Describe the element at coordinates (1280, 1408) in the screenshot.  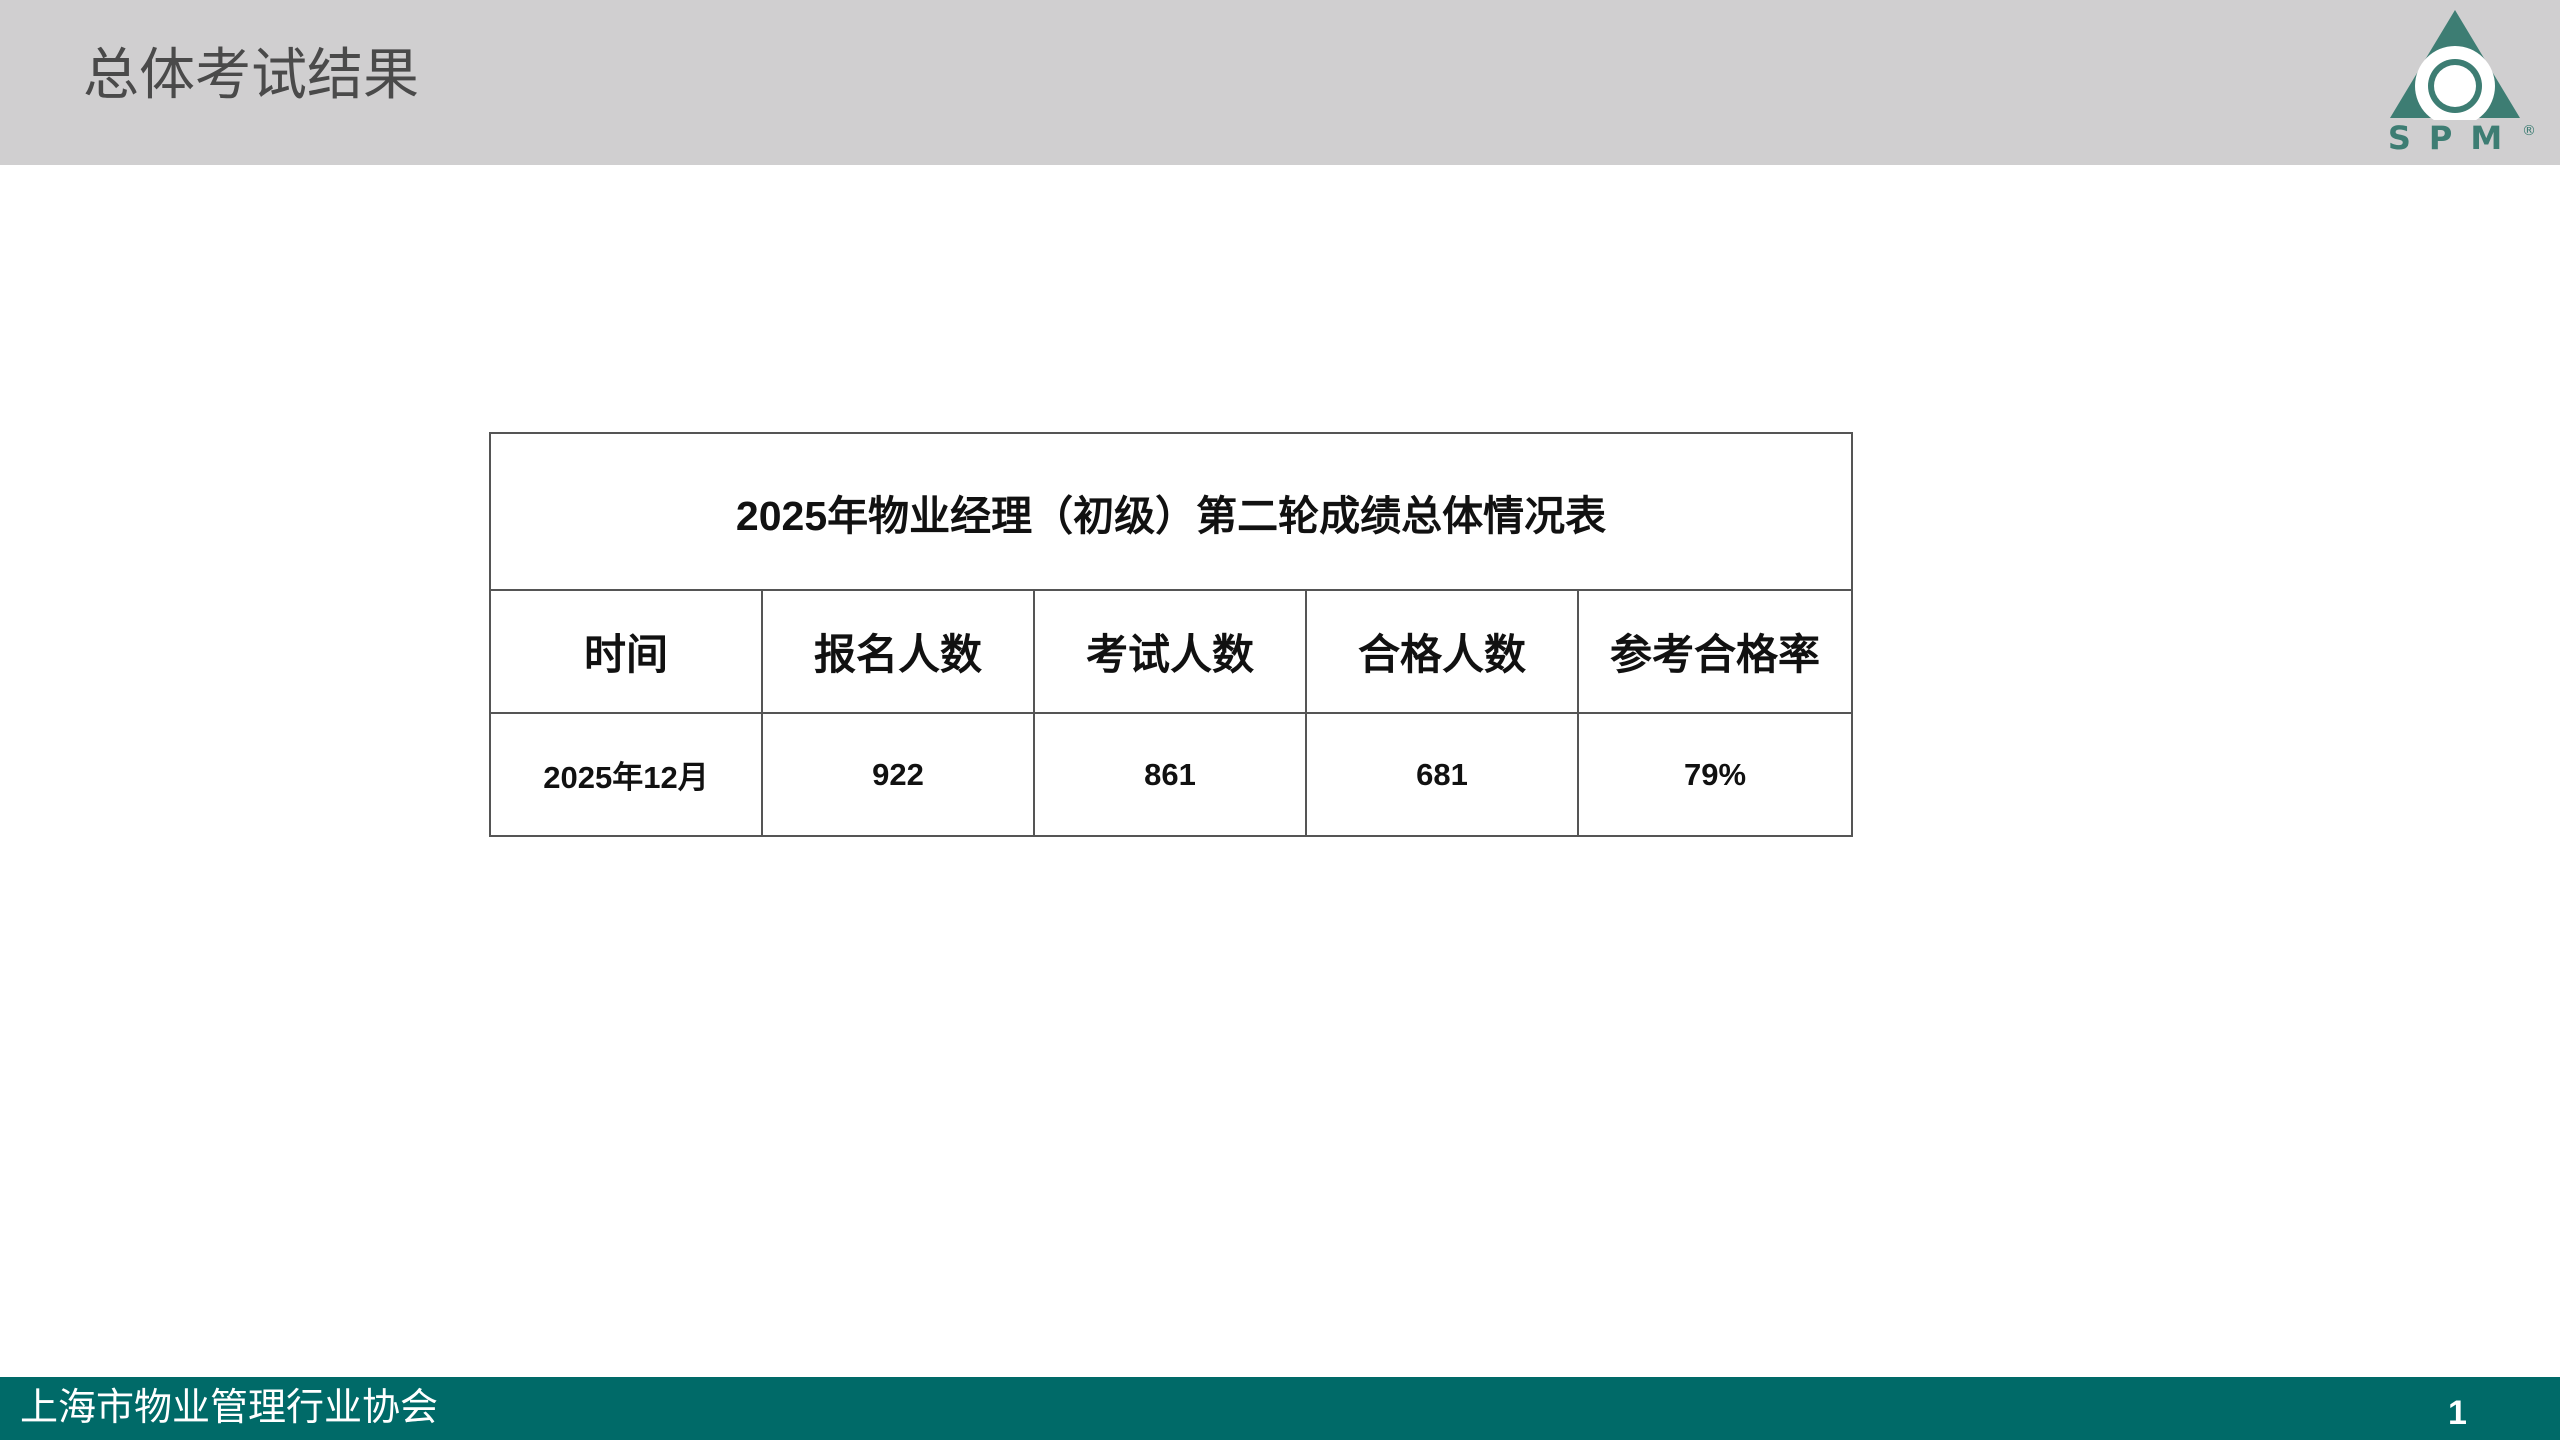
I see `footer-band: 上海市物业管理行业协会 1` at that location.